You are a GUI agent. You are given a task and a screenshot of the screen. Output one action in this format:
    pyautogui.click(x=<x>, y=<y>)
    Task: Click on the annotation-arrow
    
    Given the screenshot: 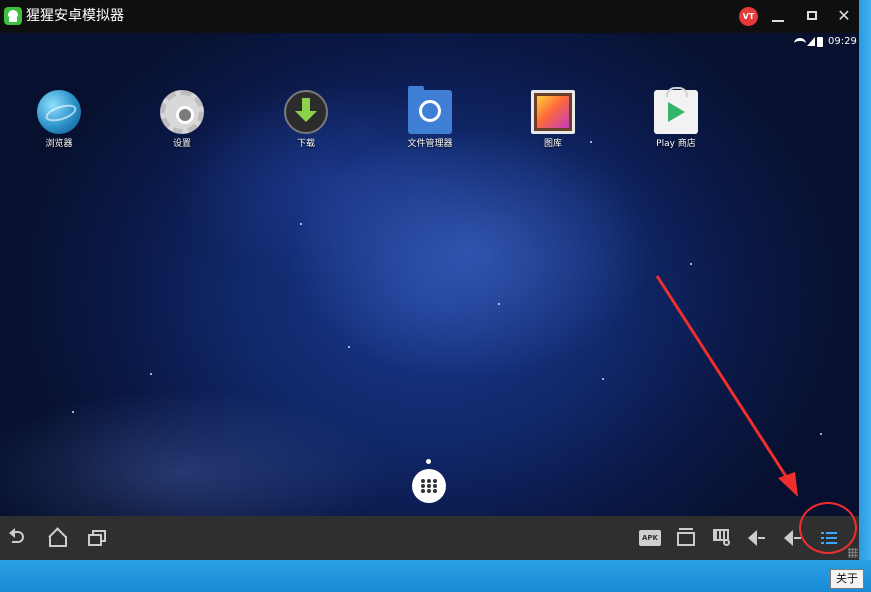 What is the action you would take?
    pyautogui.click(x=726, y=386)
    